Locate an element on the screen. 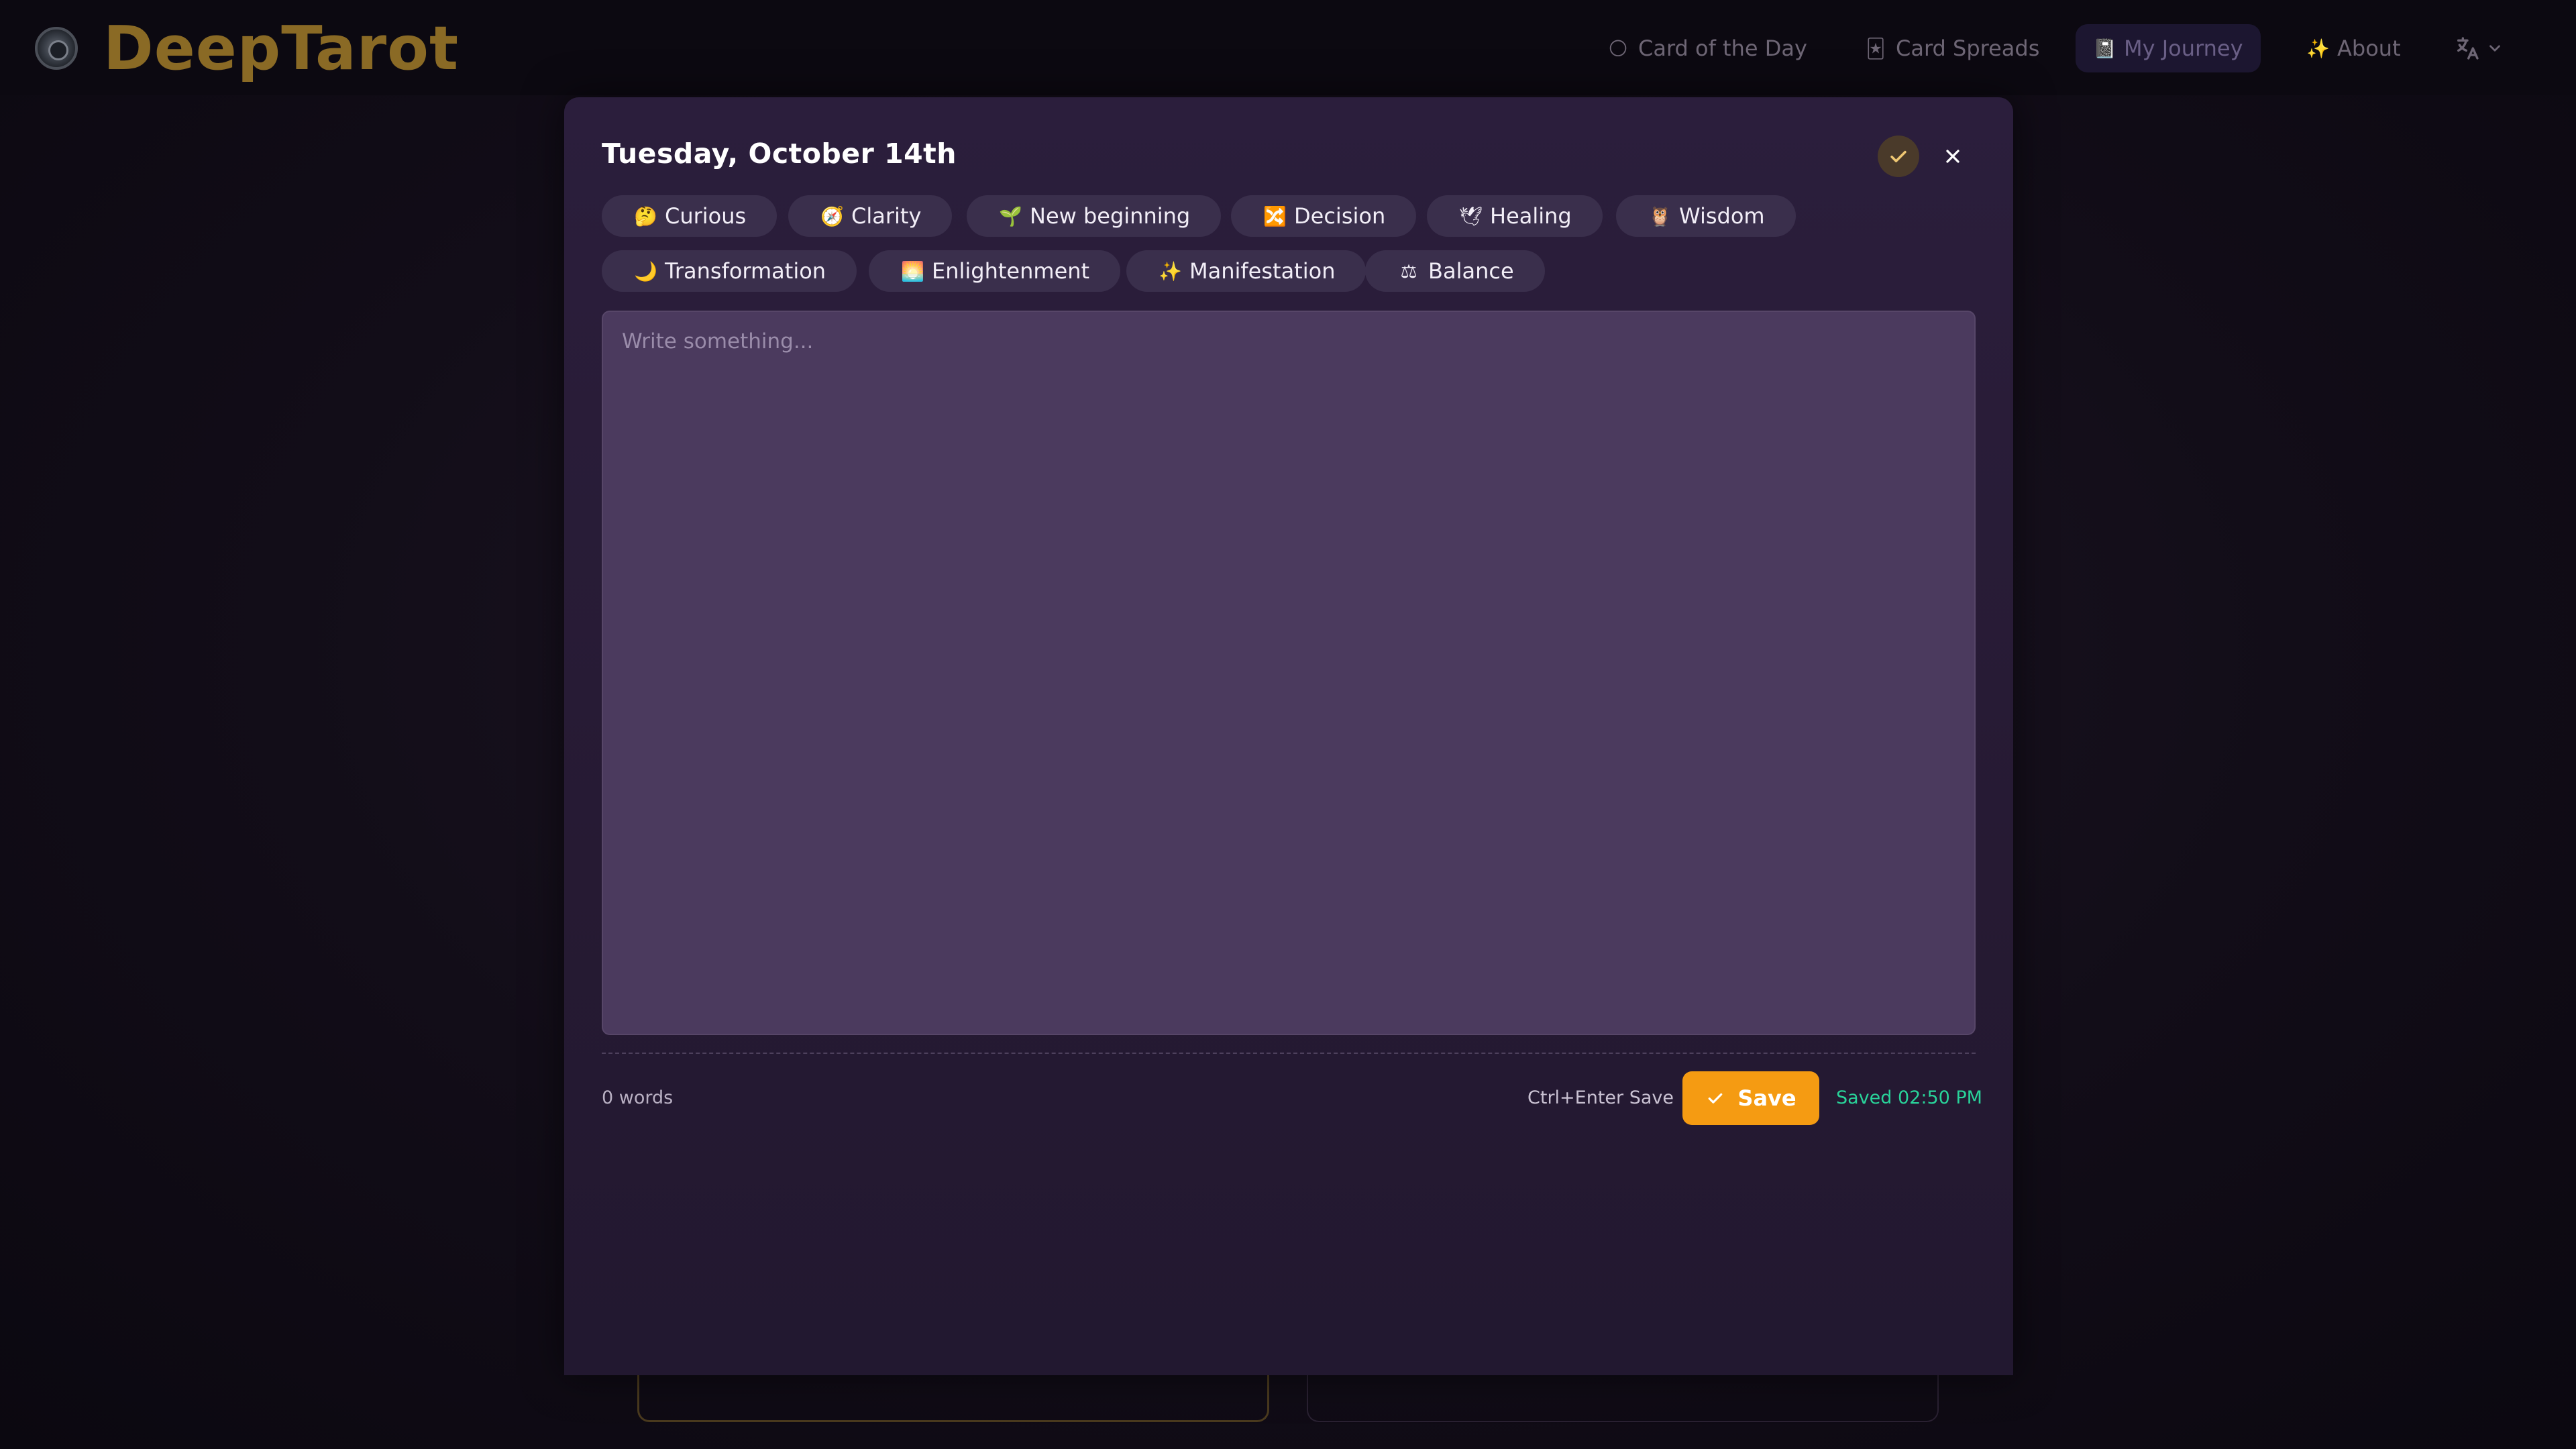  close-button is located at coordinates (1952, 156).